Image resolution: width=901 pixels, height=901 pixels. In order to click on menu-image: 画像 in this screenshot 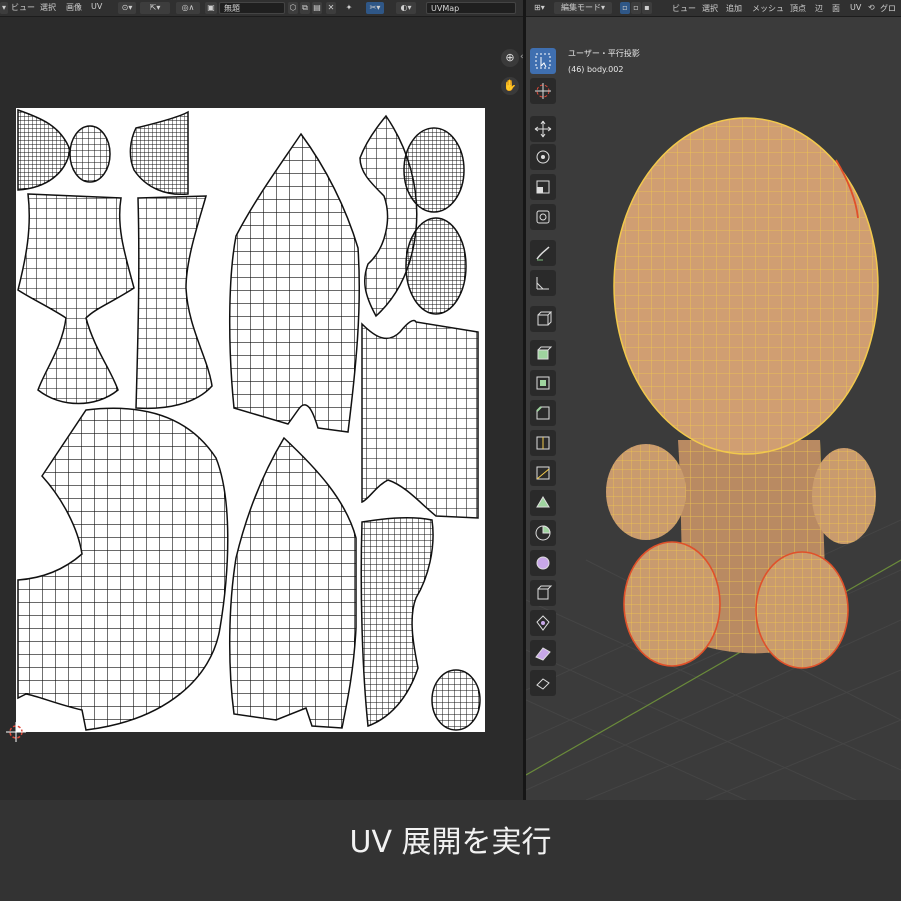, I will do `click(74, 7)`.